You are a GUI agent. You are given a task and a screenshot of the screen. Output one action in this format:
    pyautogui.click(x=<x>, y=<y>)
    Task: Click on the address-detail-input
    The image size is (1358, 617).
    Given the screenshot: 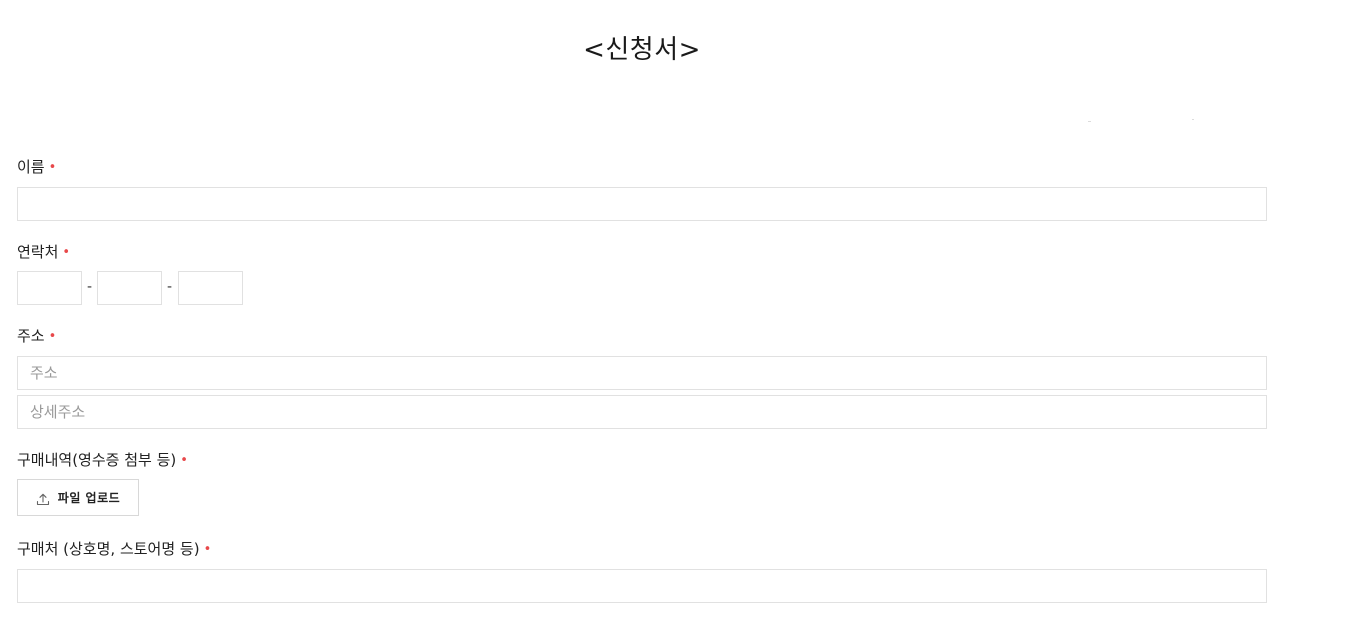 What is the action you would take?
    pyautogui.click(x=642, y=412)
    